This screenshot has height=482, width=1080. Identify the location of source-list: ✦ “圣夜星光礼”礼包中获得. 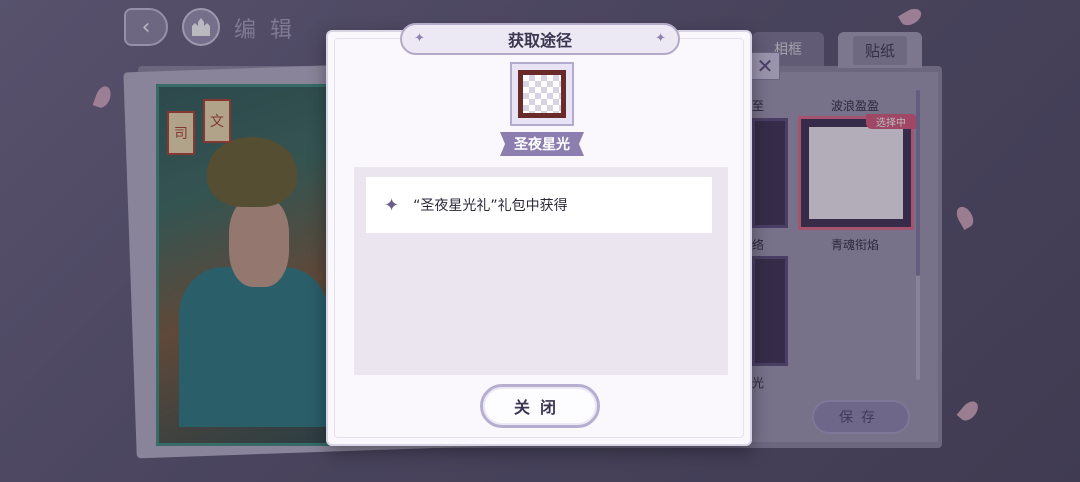
(541, 271).